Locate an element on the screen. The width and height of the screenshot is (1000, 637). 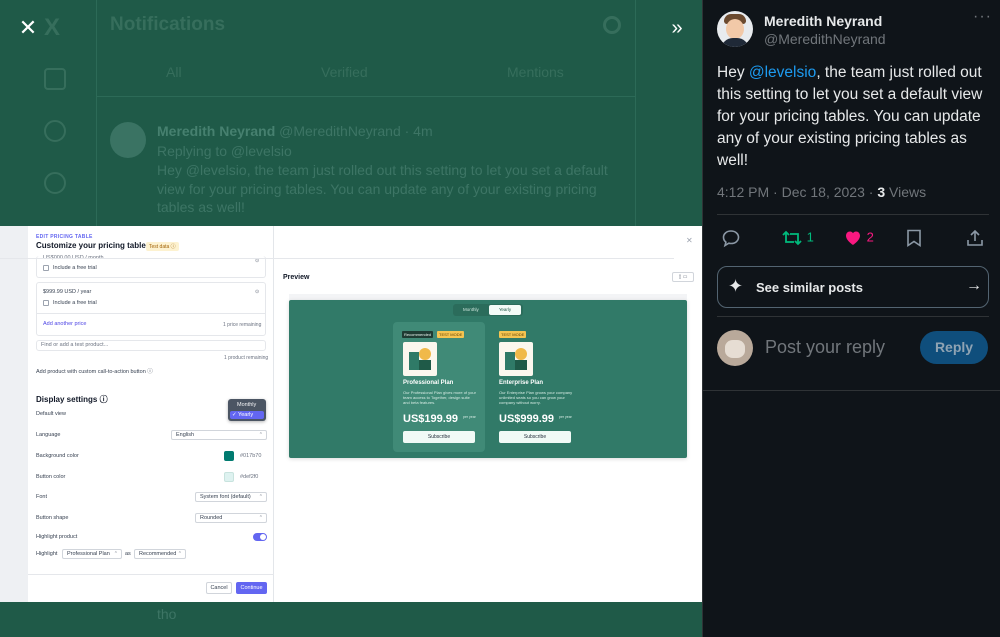
tweet-meta: 4:12 PM · Dec 18, 2023 · 3 Views is located at coordinates (822, 192).